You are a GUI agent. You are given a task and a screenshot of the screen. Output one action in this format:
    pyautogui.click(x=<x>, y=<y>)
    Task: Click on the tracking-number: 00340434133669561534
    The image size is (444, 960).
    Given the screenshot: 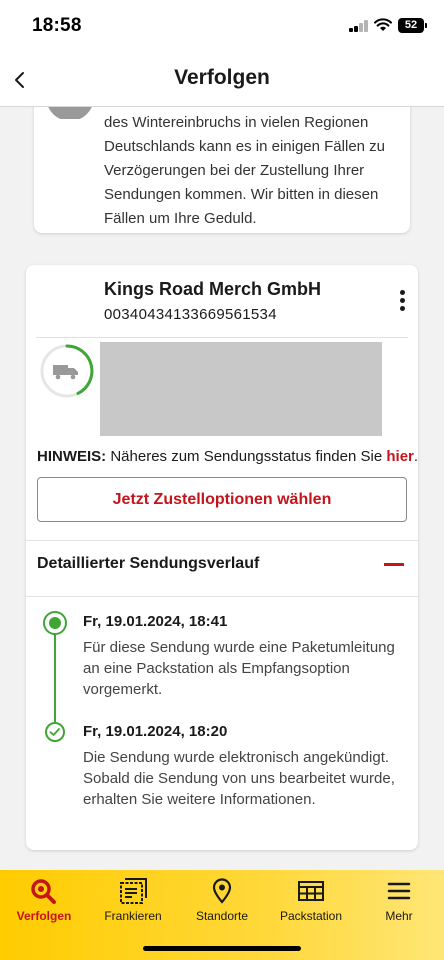 What is the action you would take?
    pyautogui.click(x=190, y=314)
    